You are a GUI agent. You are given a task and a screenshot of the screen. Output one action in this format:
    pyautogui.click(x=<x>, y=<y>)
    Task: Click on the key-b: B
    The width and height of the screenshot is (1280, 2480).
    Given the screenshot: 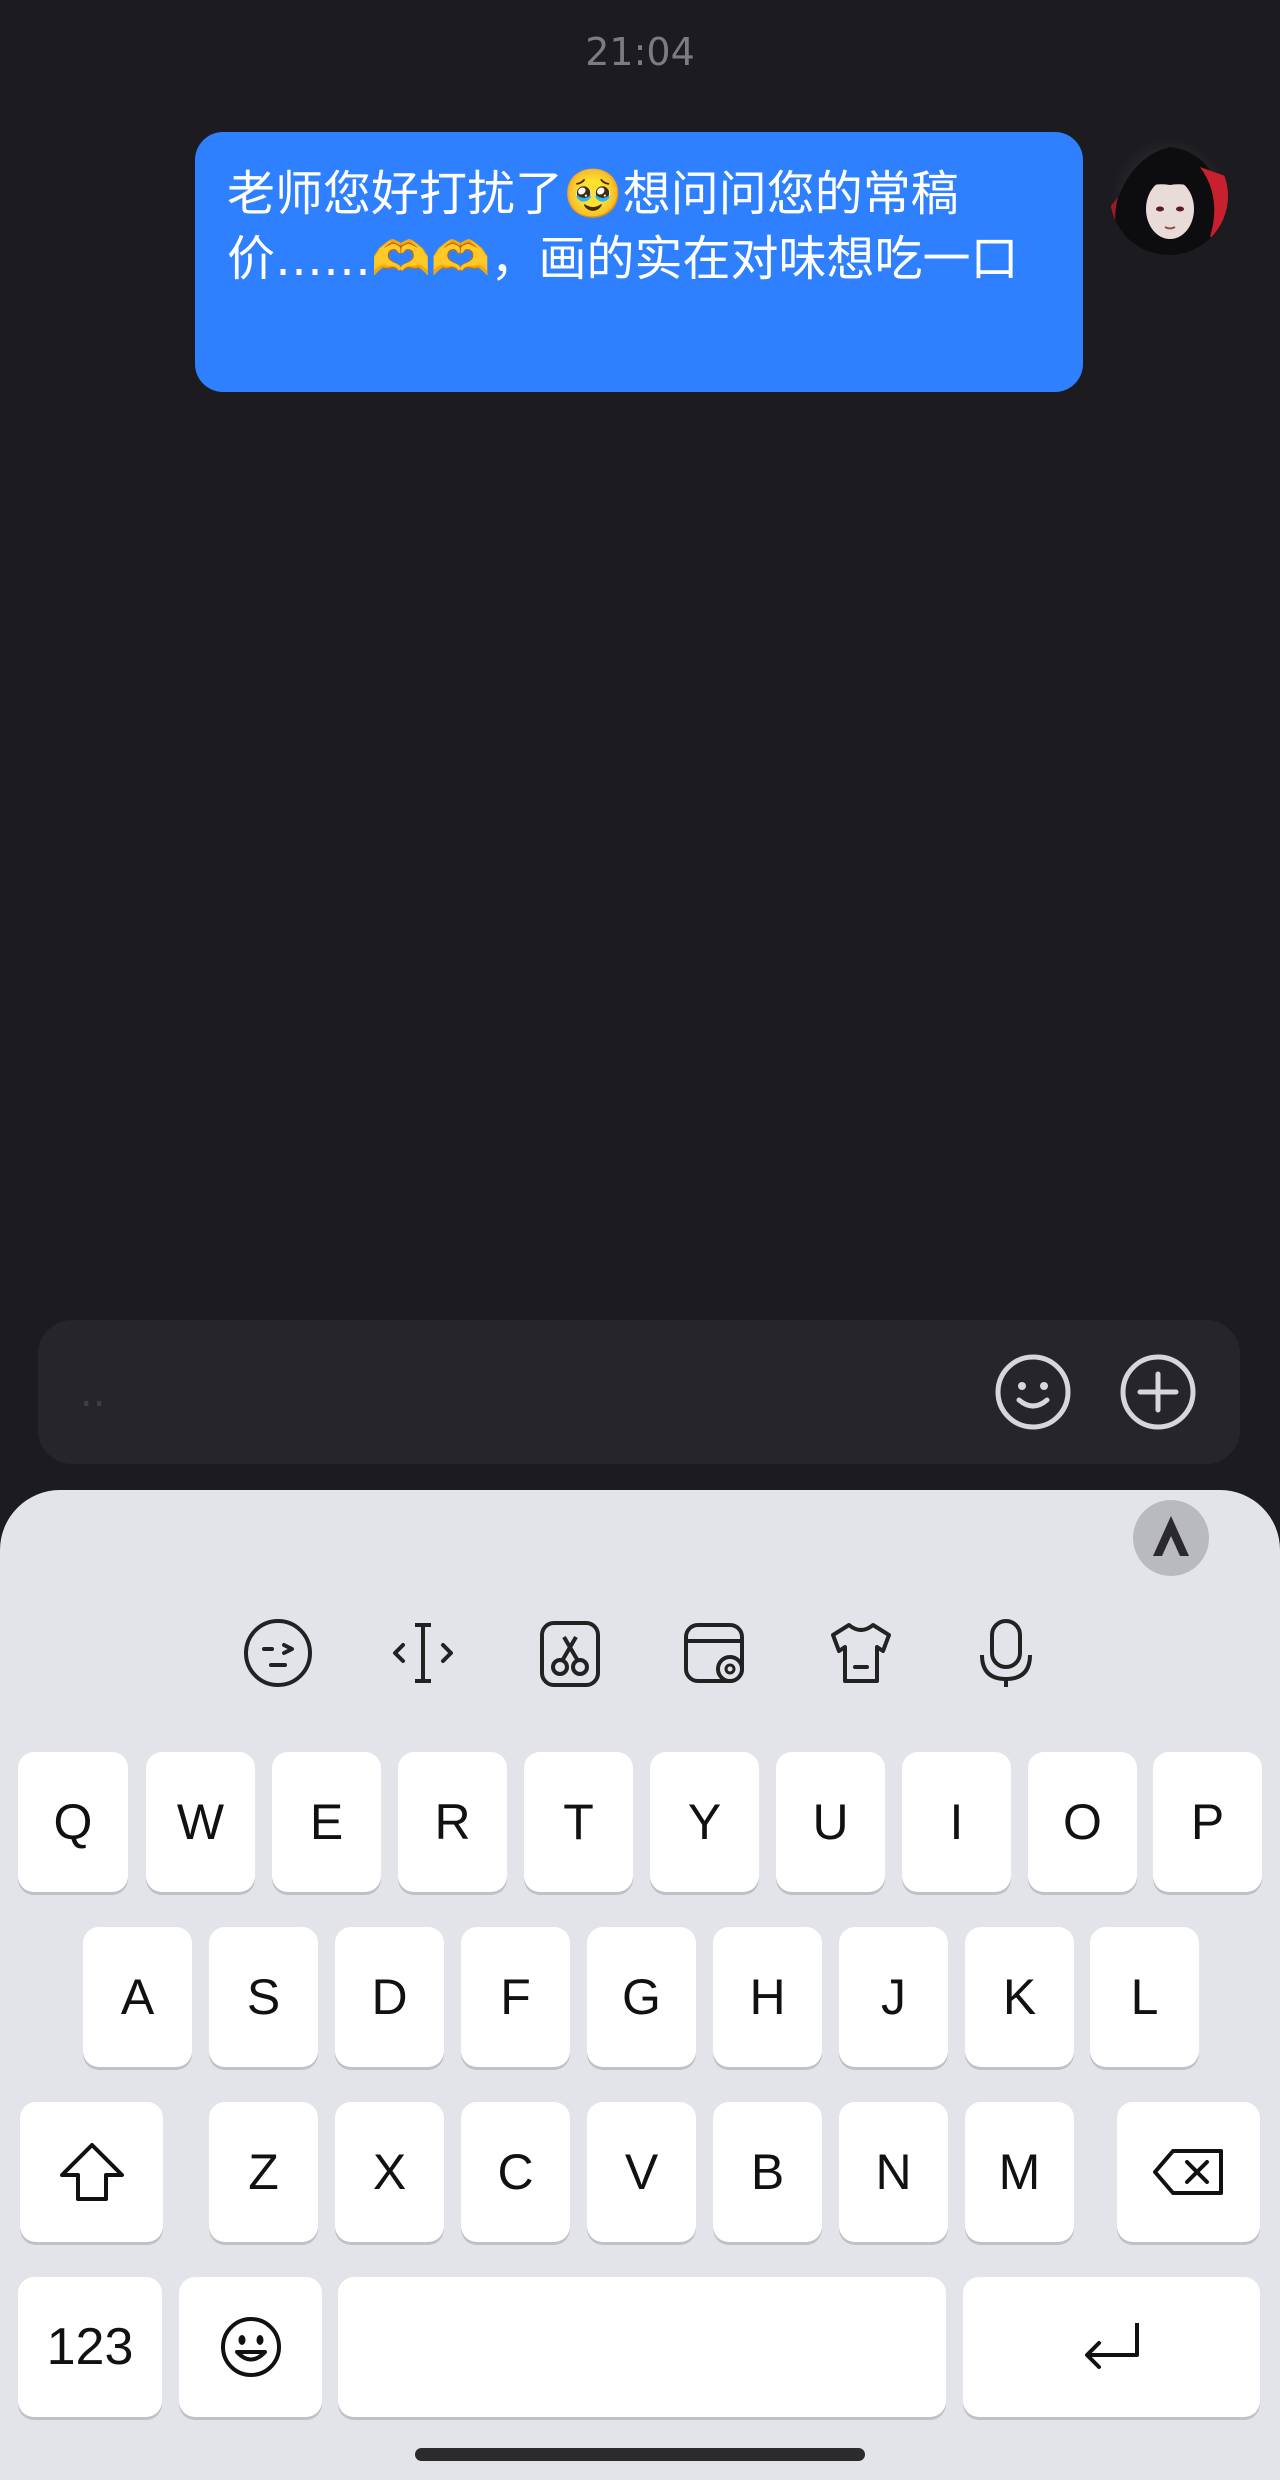 What is the action you would take?
    pyautogui.click(x=767, y=2172)
    